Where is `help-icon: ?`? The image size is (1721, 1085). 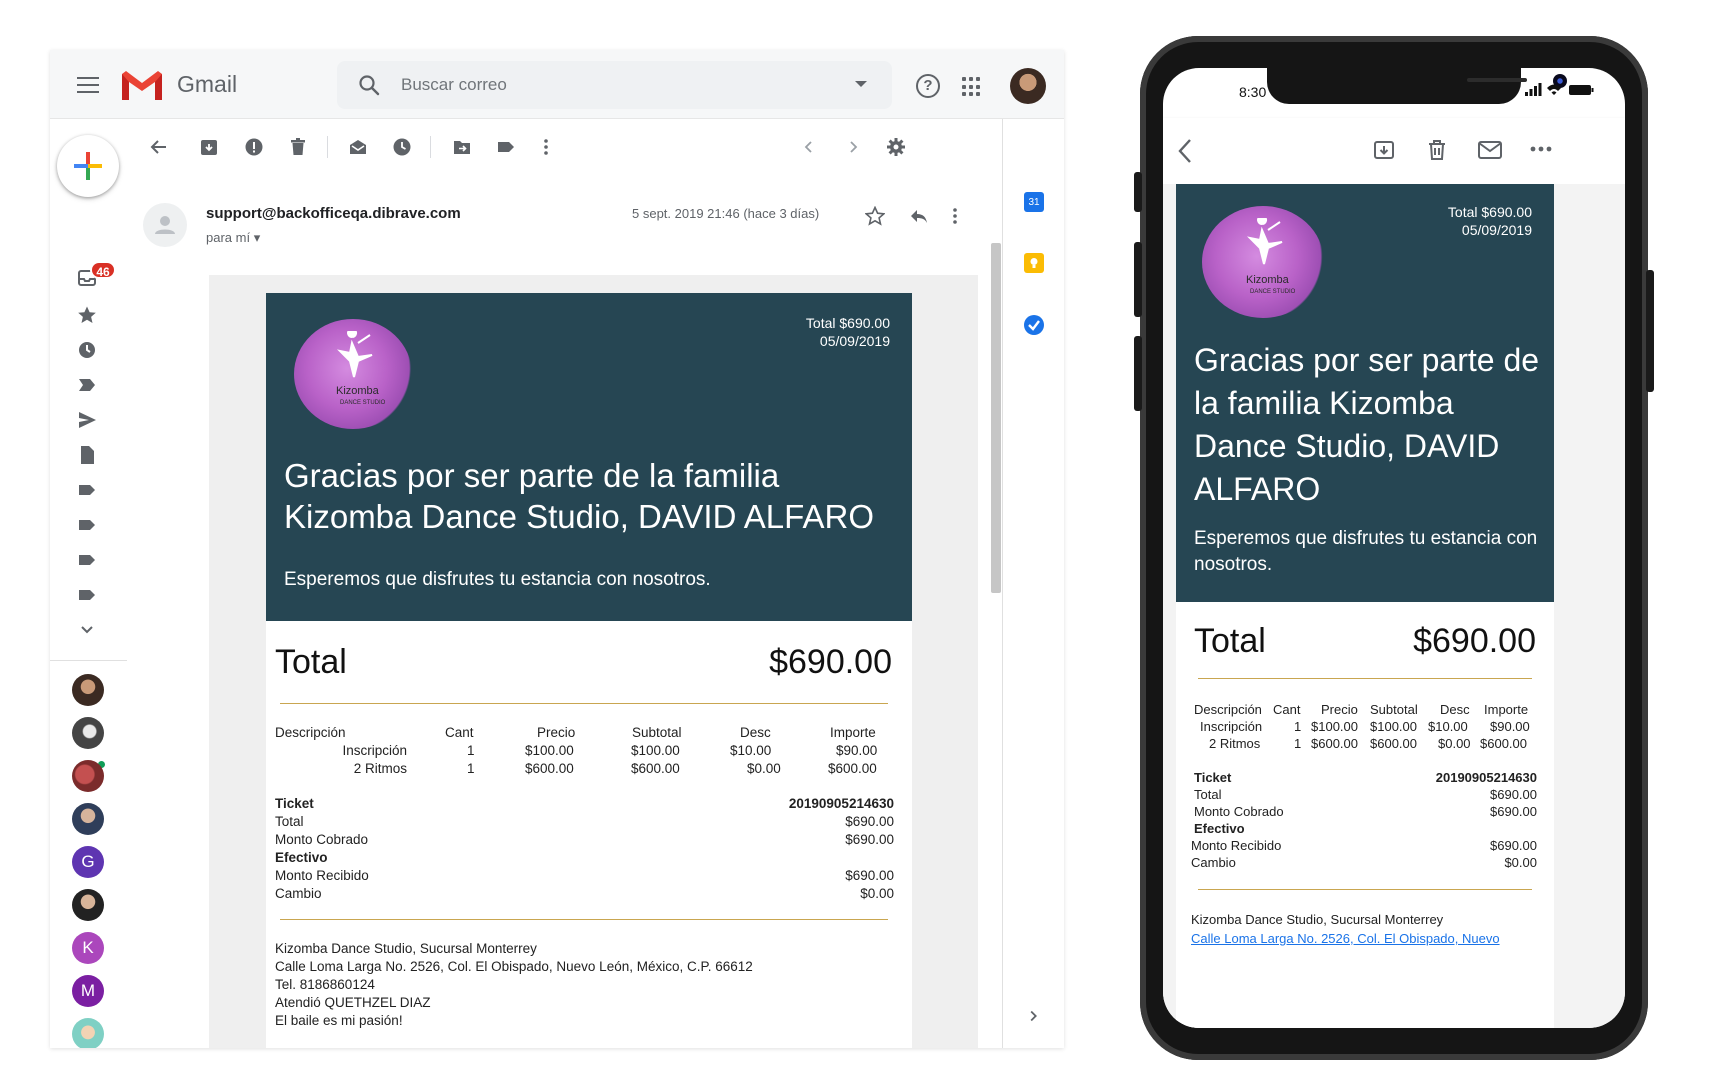
help-icon: ? is located at coordinates (928, 86).